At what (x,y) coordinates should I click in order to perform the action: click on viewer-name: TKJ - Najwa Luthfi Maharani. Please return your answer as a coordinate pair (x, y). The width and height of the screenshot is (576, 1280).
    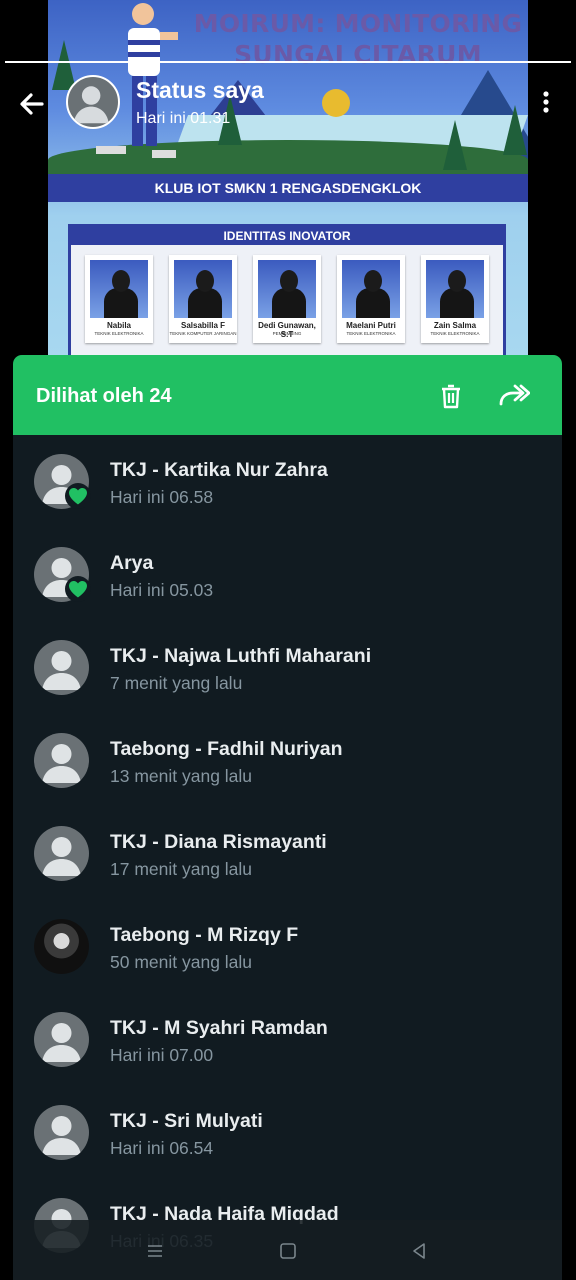
    Looking at the image, I should click on (241, 656).